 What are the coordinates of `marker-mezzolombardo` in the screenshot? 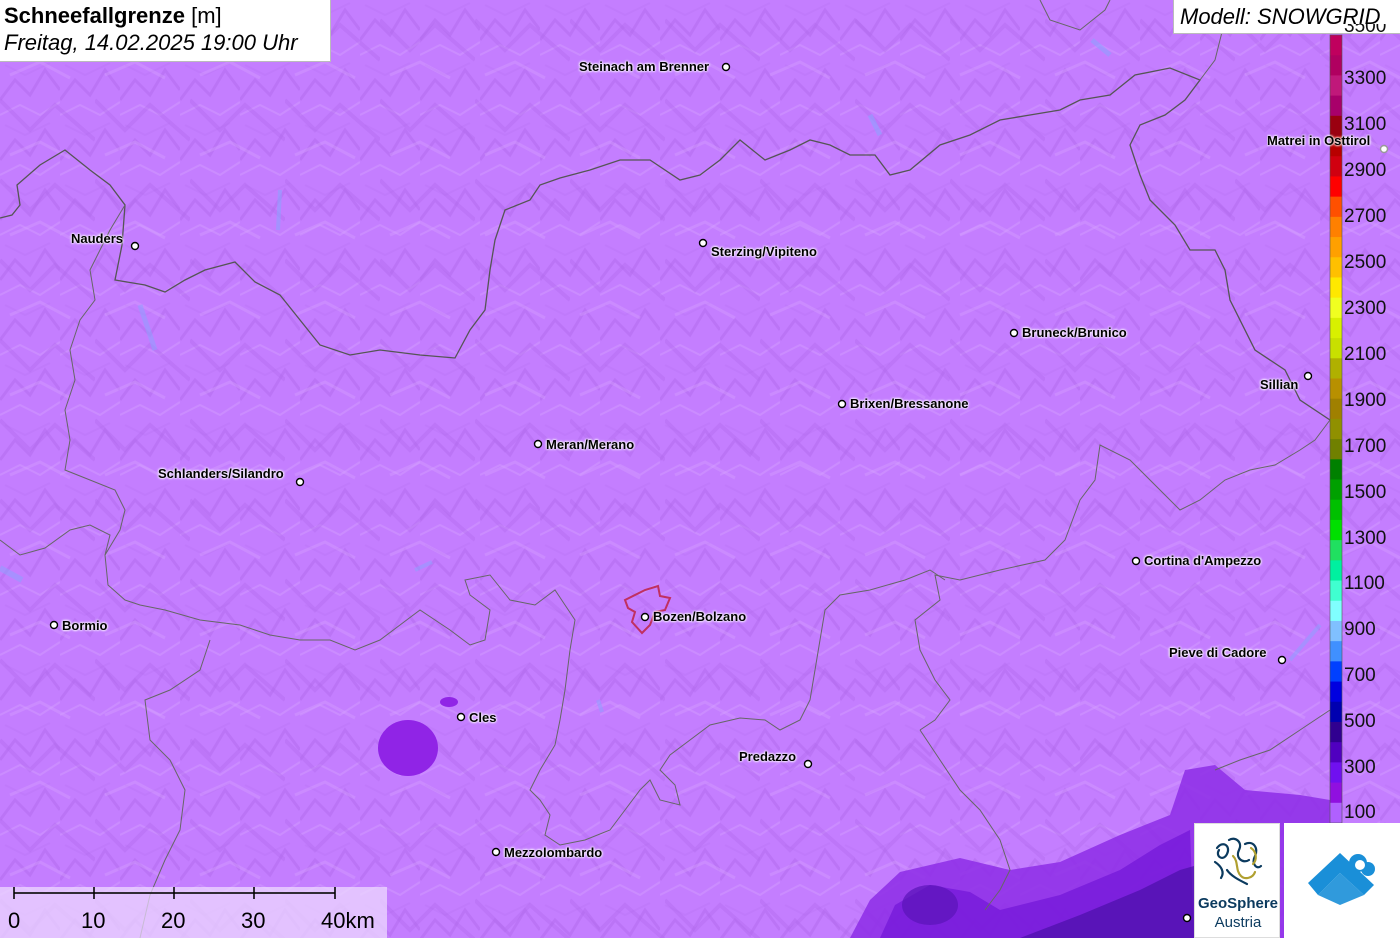 It's located at (496, 852).